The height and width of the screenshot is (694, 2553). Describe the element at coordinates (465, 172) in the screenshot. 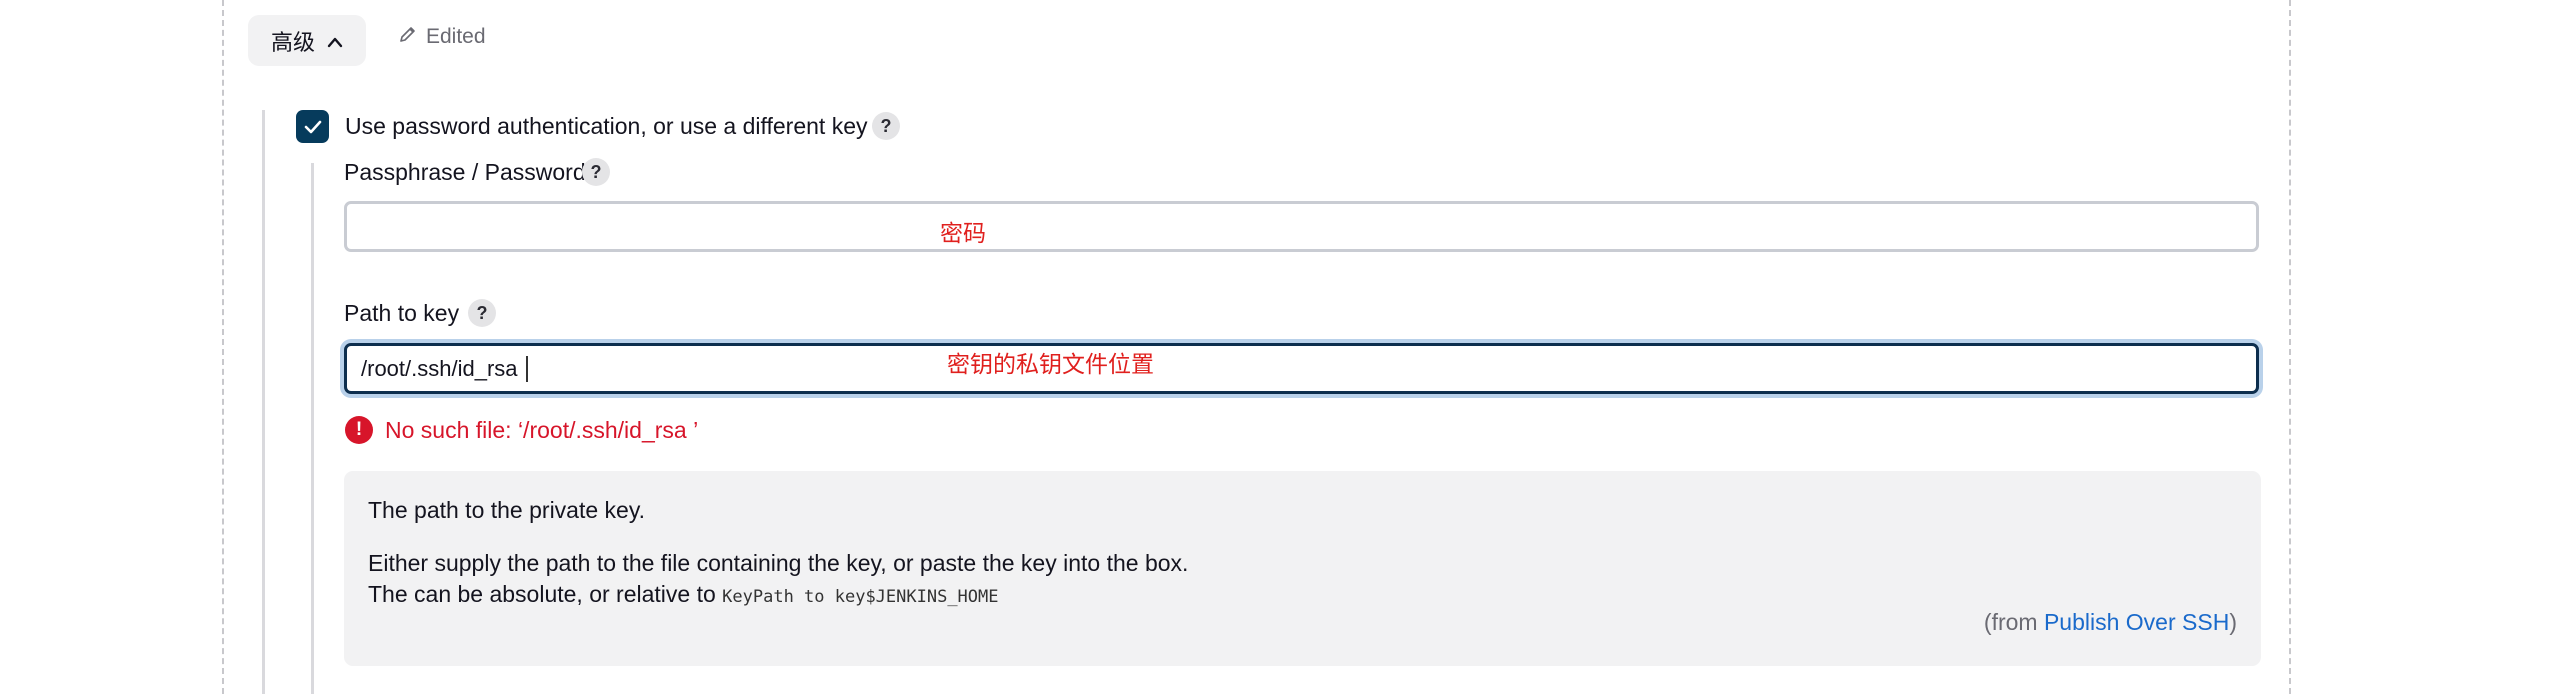

I see `passphrase-label: Passphrase / Password` at that location.